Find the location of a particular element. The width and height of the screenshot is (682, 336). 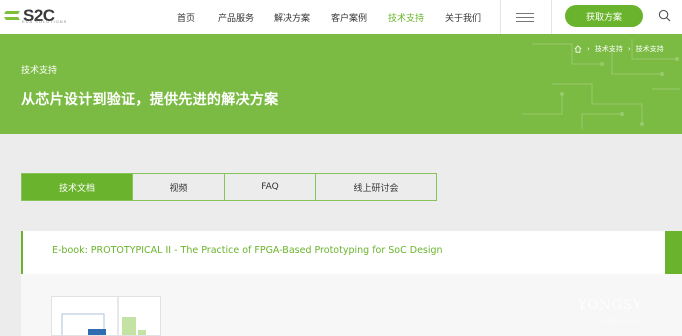

home-icon is located at coordinates (578, 49).